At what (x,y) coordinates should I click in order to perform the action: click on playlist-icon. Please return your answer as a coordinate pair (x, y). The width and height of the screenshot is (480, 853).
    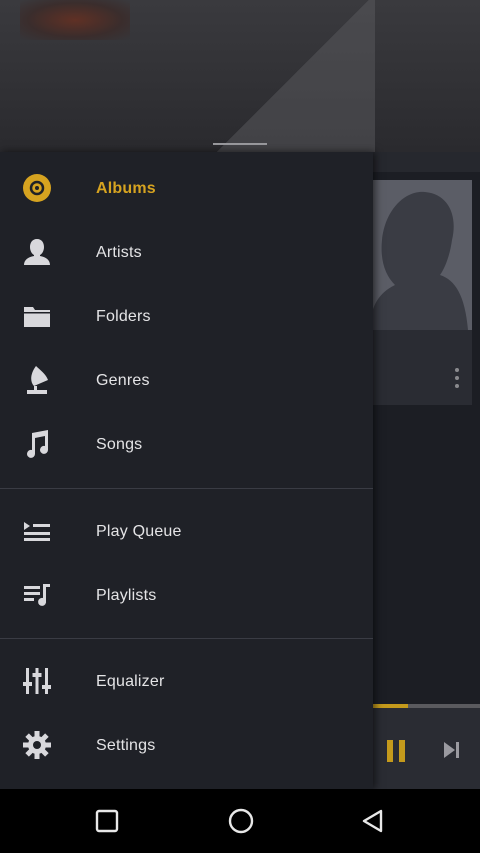
    Looking at the image, I should click on (37, 595).